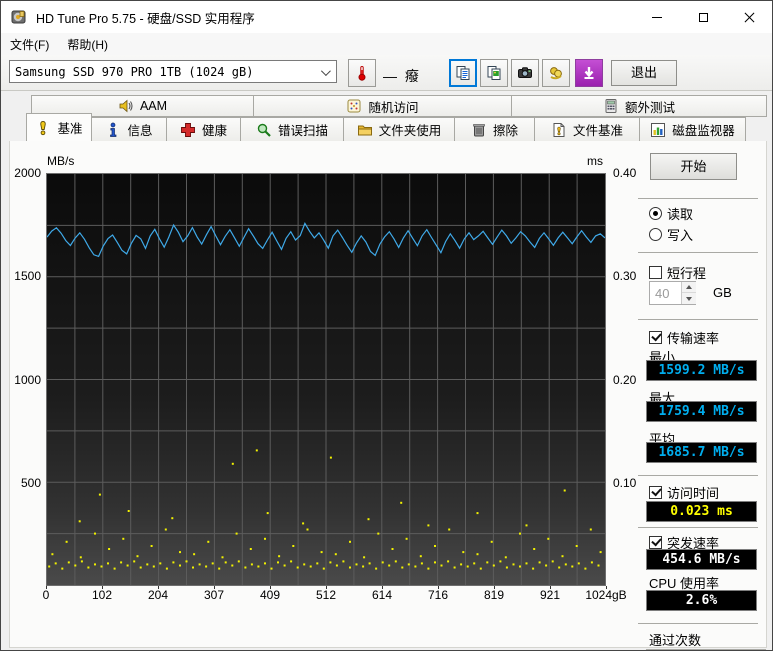 Image resolution: width=773 pixels, height=651 pixels. I want to click on toolbar: Samsung SSD 970 PRO 1TB (1024 gB) — 癈 退出, so click(386, 73).